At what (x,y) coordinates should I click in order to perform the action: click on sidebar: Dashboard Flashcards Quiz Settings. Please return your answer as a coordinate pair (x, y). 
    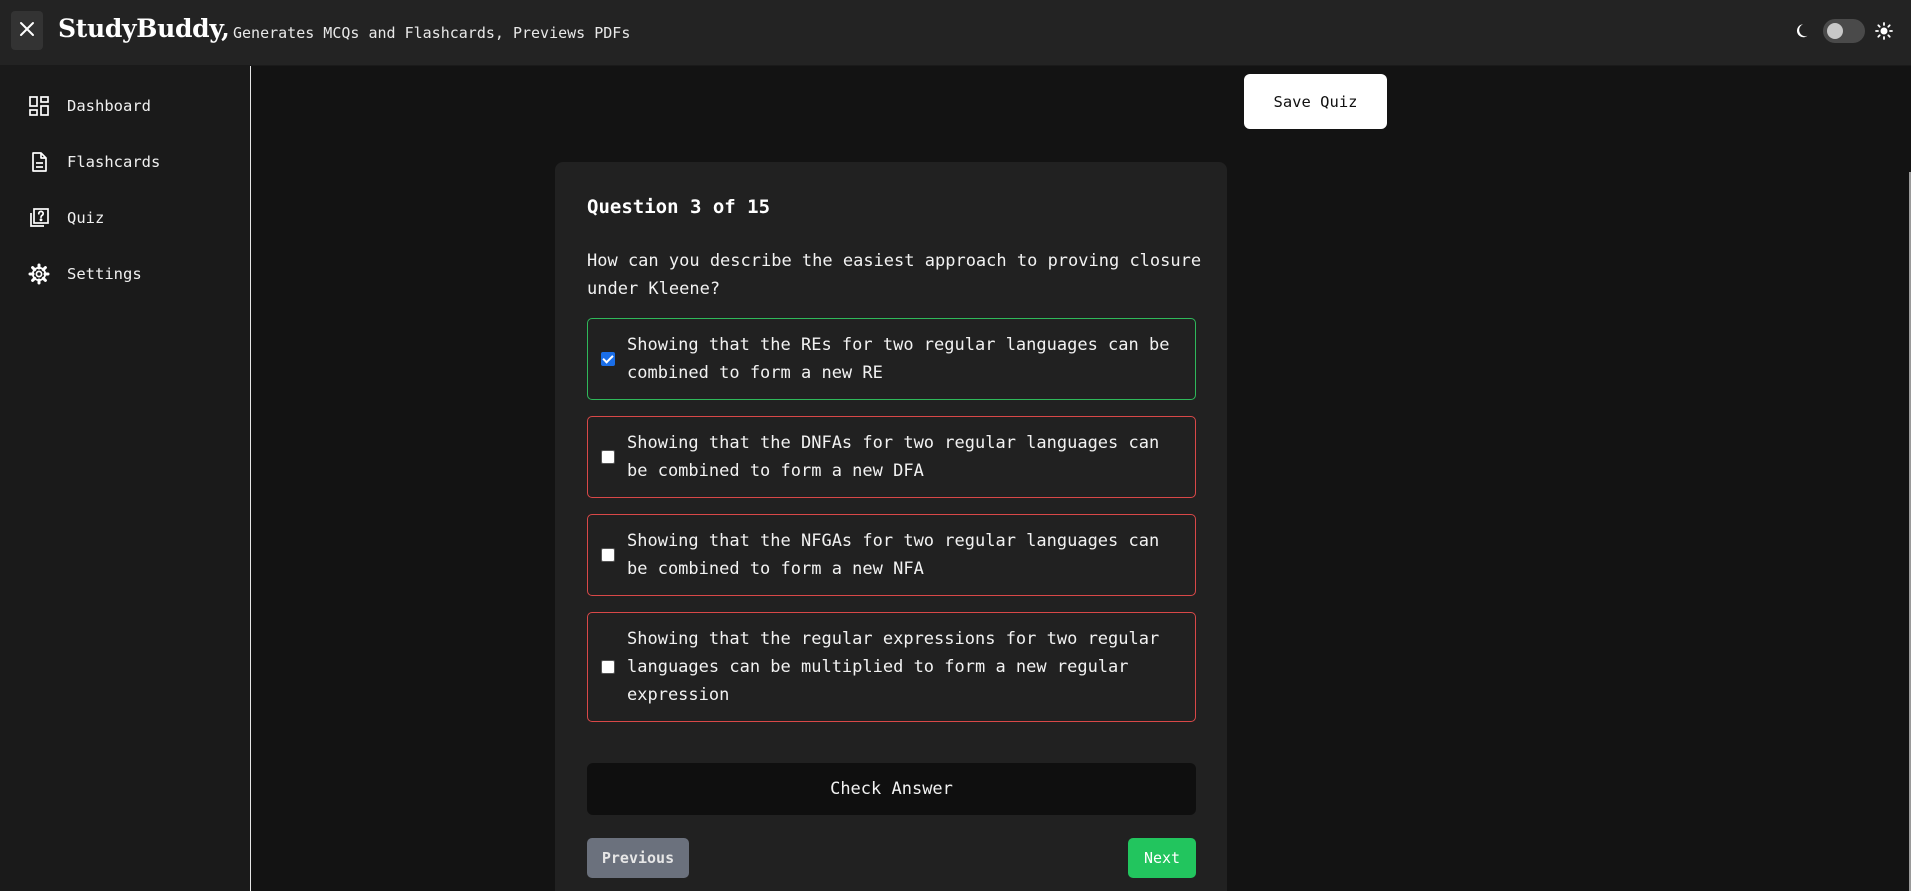
    Looking at the image, I should click on (125, 478).